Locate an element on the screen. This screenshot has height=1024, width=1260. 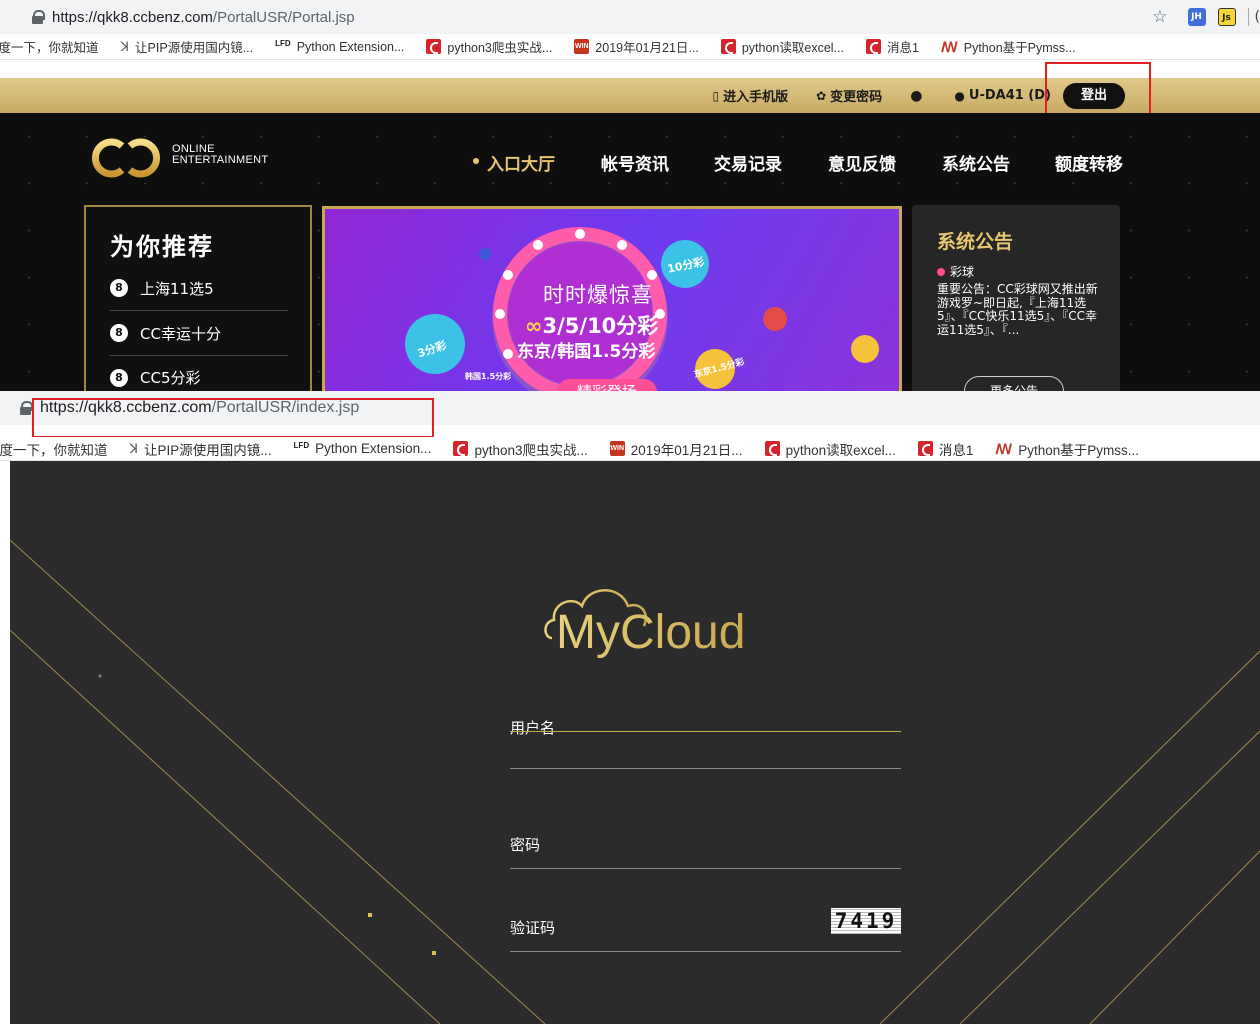
messages-link: ● is located at coordinates (918, 96).